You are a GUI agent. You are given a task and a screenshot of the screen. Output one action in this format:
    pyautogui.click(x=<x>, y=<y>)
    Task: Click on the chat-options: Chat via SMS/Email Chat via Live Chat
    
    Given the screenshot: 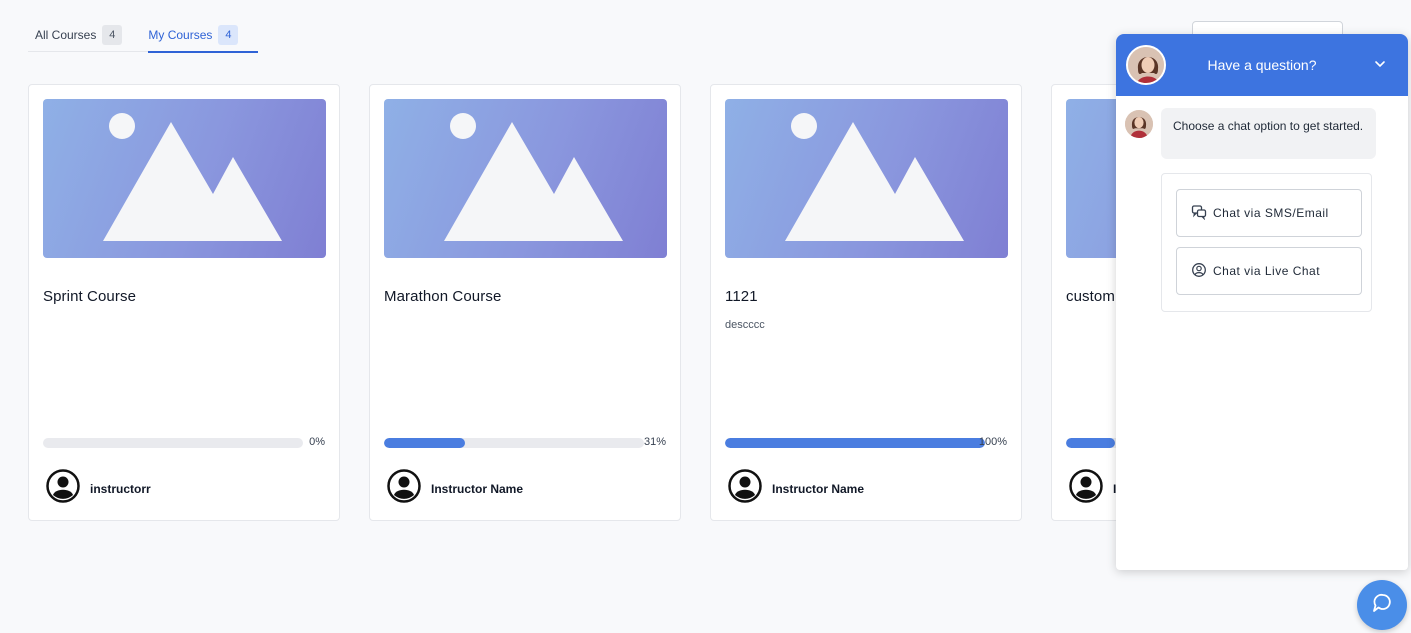 What is the action you would take?
    pyautogui.click(x=1266, y=242)
    